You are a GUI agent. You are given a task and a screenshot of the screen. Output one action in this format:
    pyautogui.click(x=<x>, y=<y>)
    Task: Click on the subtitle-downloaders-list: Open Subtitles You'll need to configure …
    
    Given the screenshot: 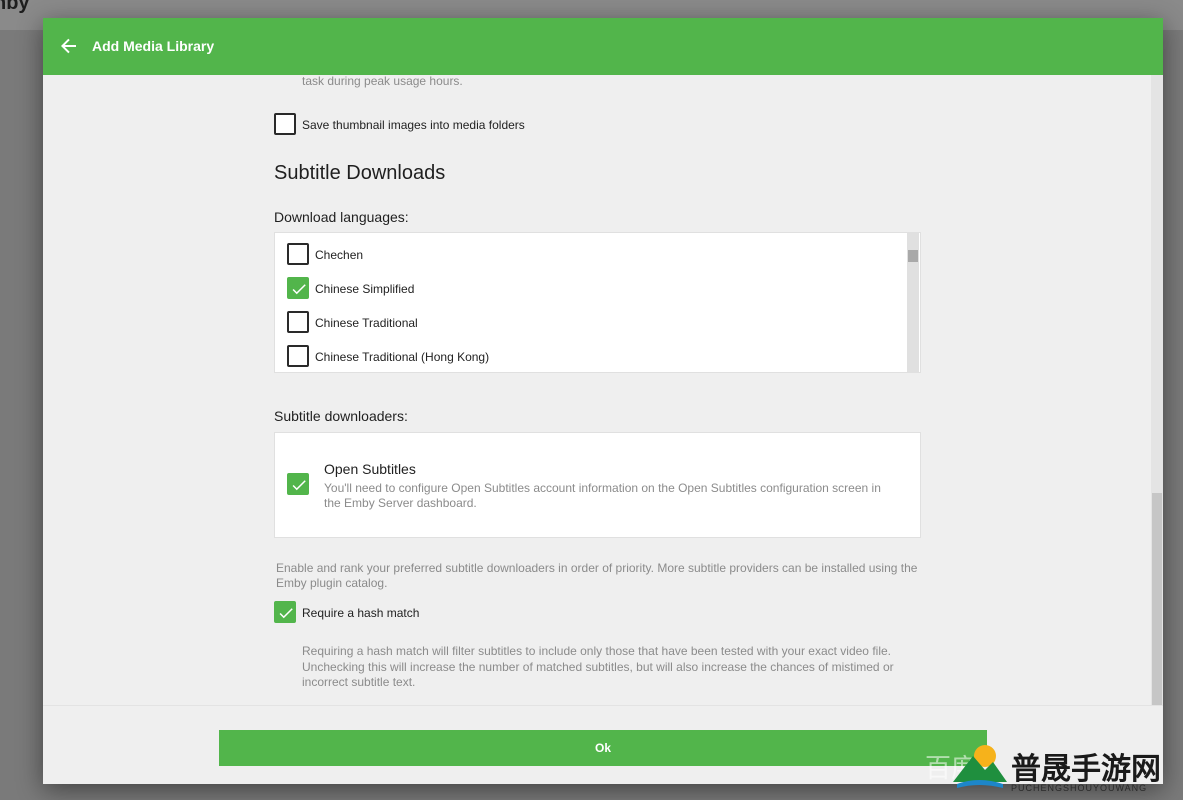 What is the action you would take?
    pyautogui.click(x=597, y=485)
    